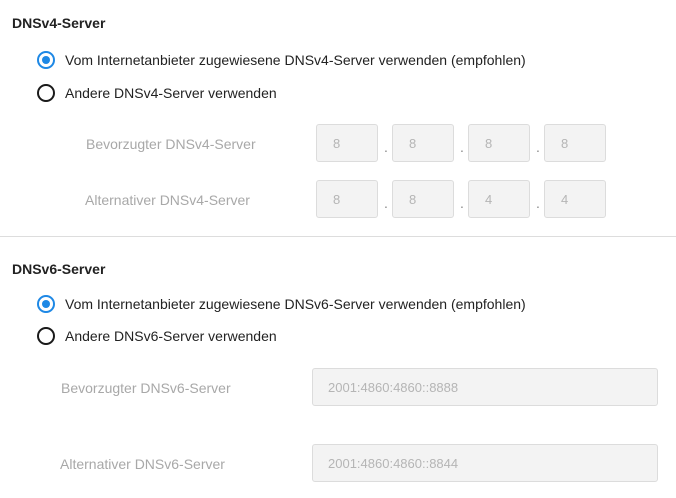 The image size is (676, 498). I want to click on dnsv4-alternate-label: Alternativer DNSv4-Server, so click(167, 200).